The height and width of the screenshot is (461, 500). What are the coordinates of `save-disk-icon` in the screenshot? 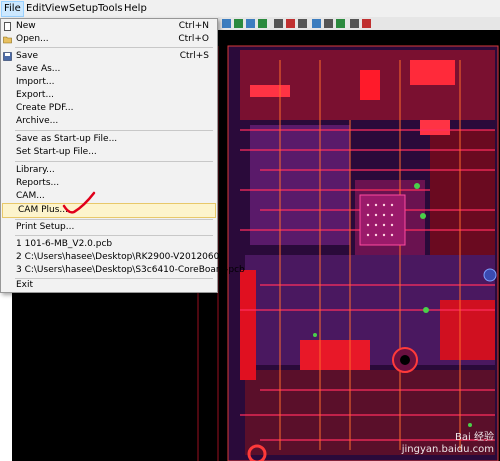 It's located at (7, 56).